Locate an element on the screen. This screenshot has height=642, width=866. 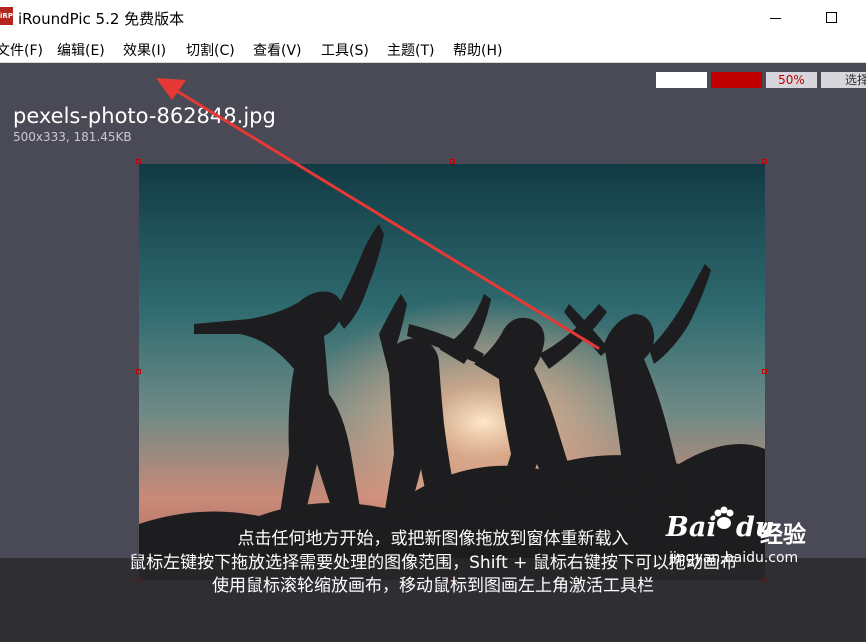
image-file-name: pexels-photo-862848.jpg is located at coordinates (144, 116).